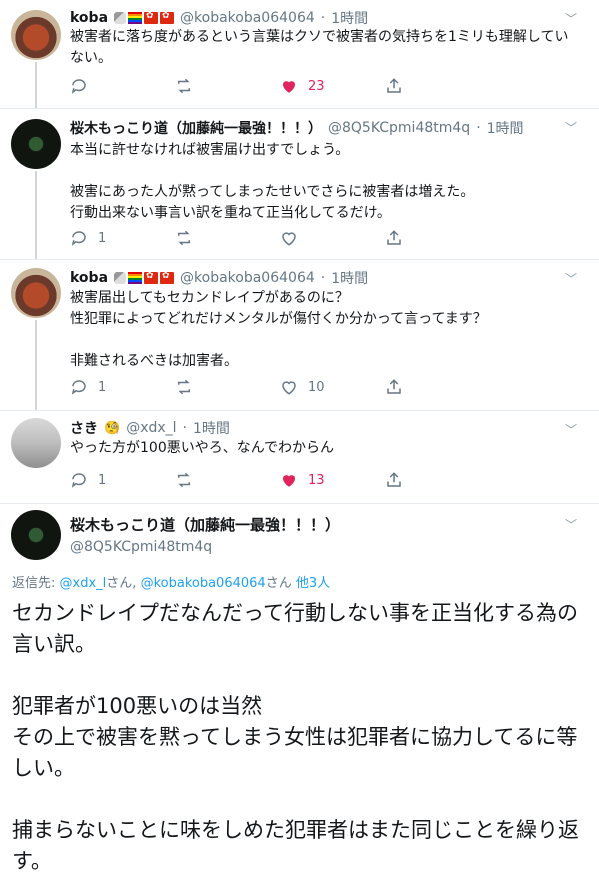 Image resolution: width=599 pixels, height=877 pixels. Describe the element at coordinates (299, 503) in the screenshot. I see `divider` at that location.